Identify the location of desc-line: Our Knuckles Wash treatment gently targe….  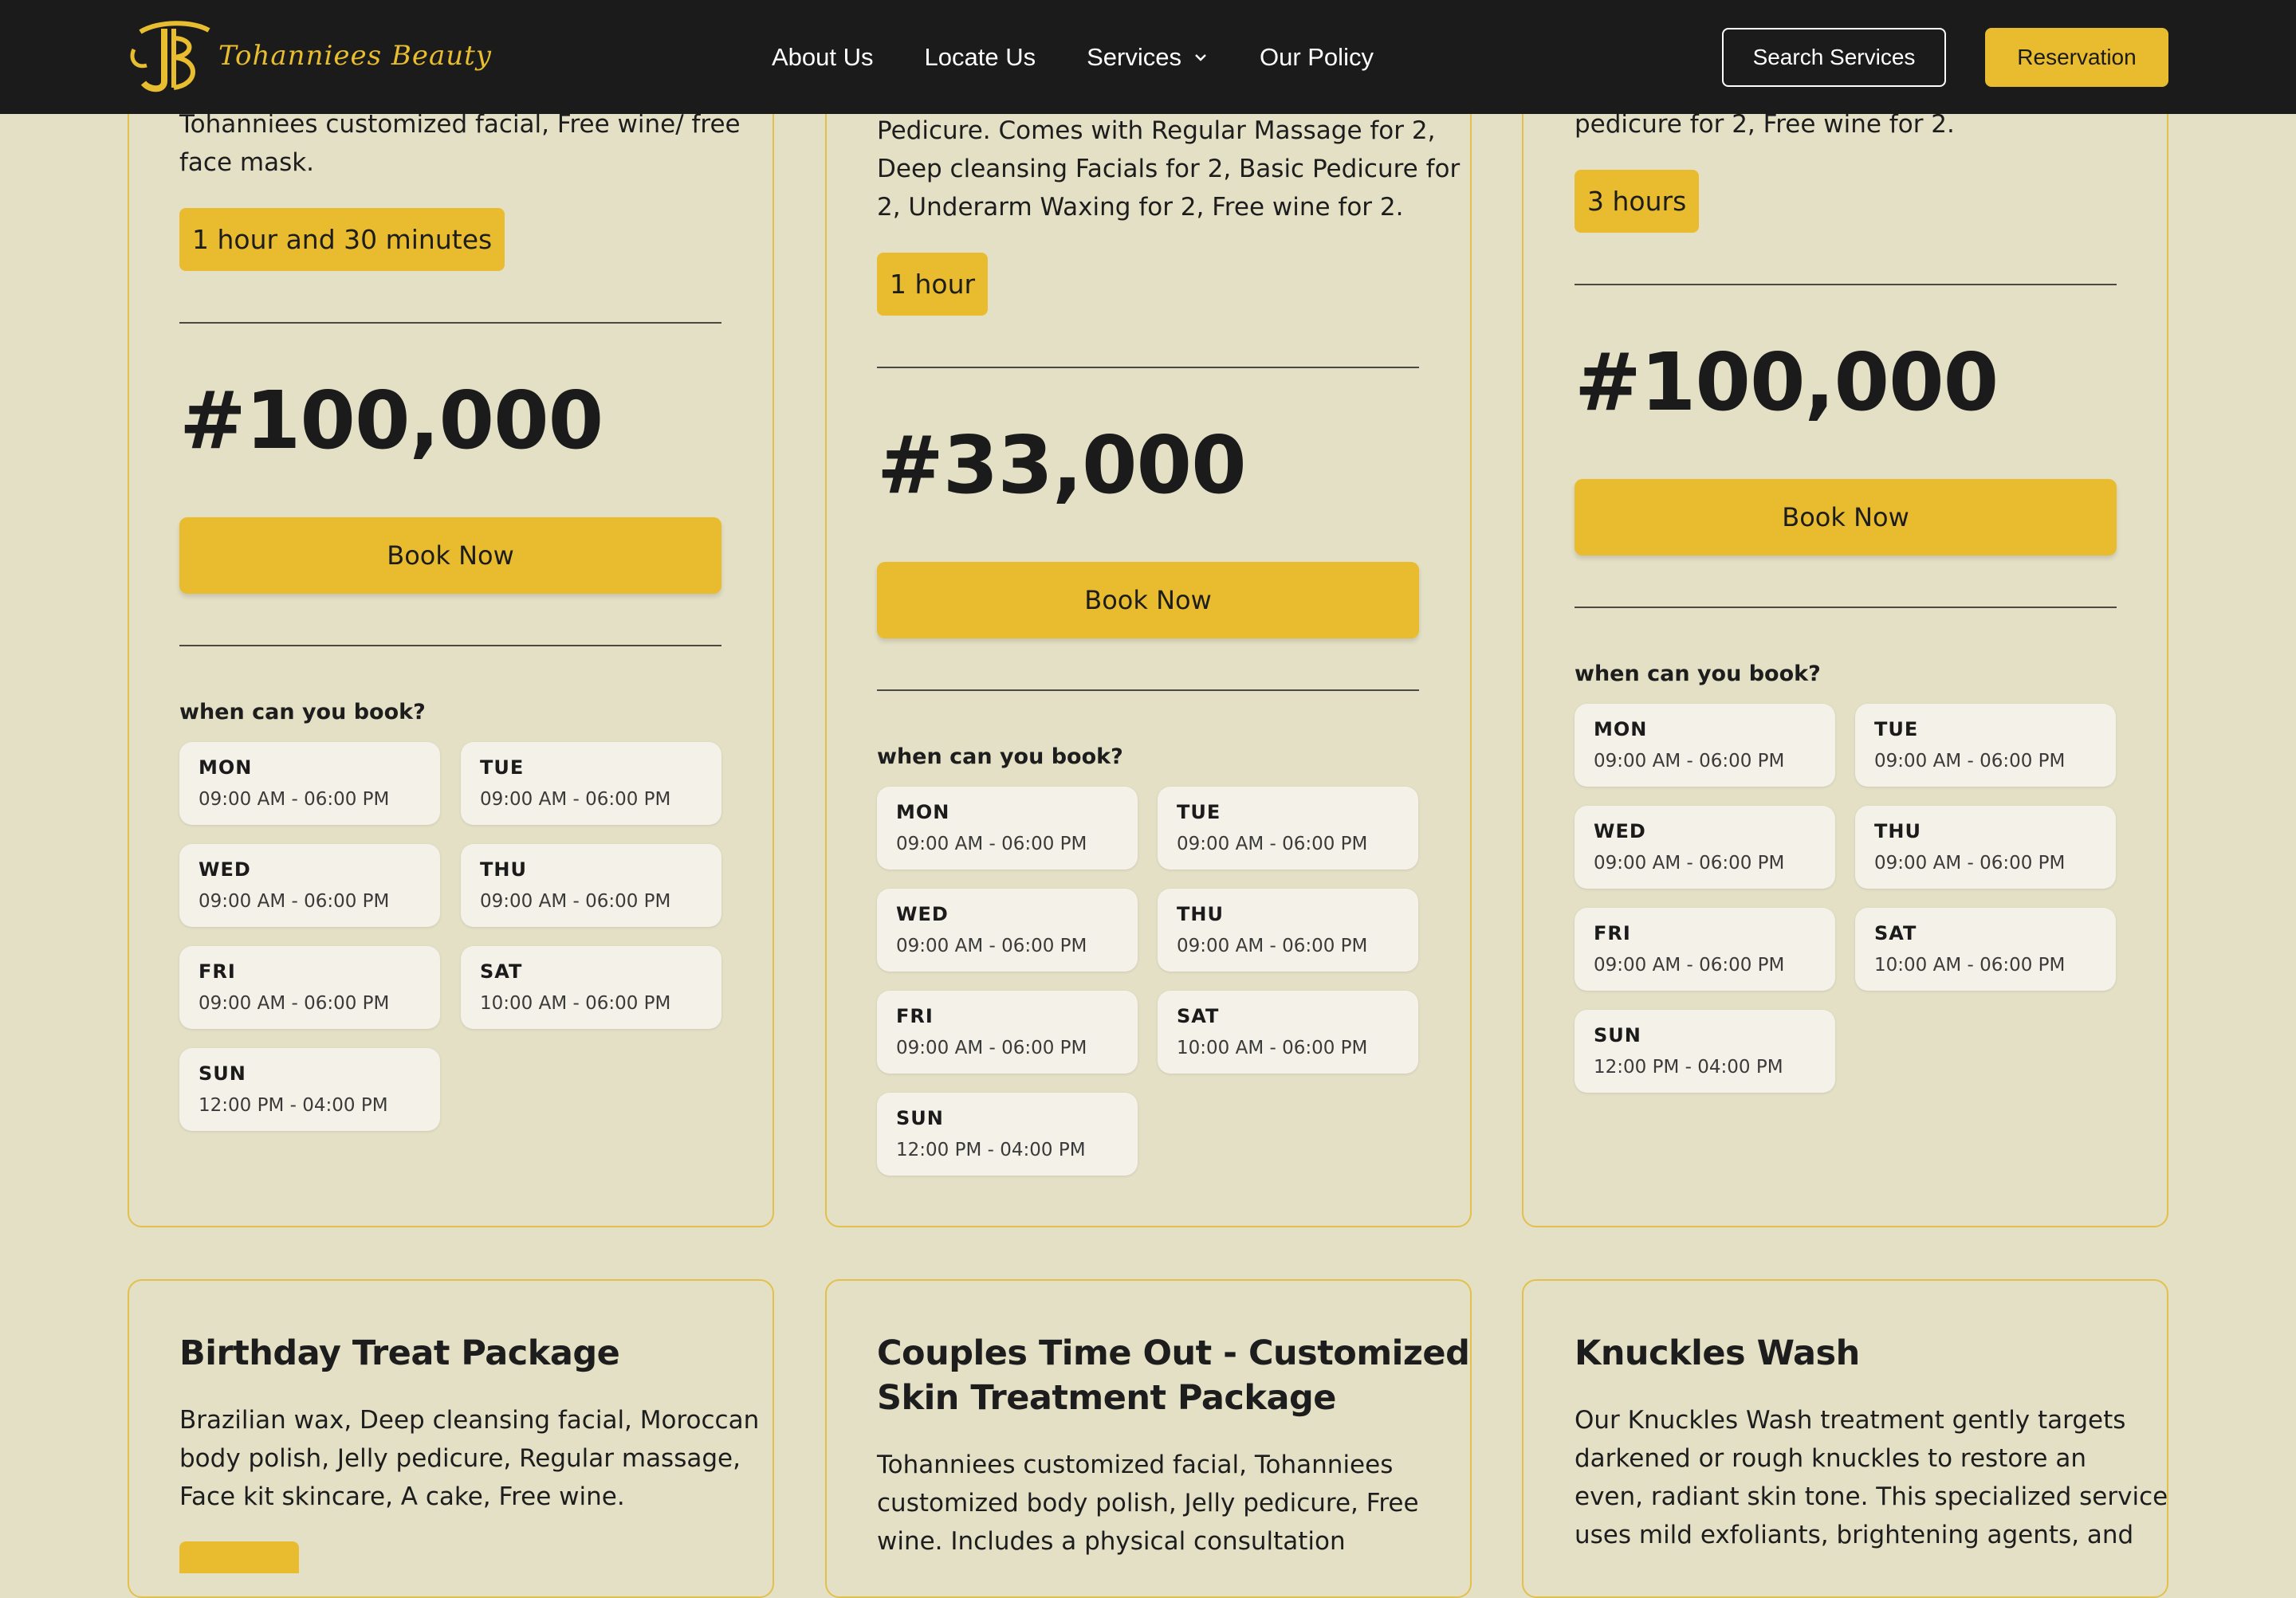
(1850, 1421).